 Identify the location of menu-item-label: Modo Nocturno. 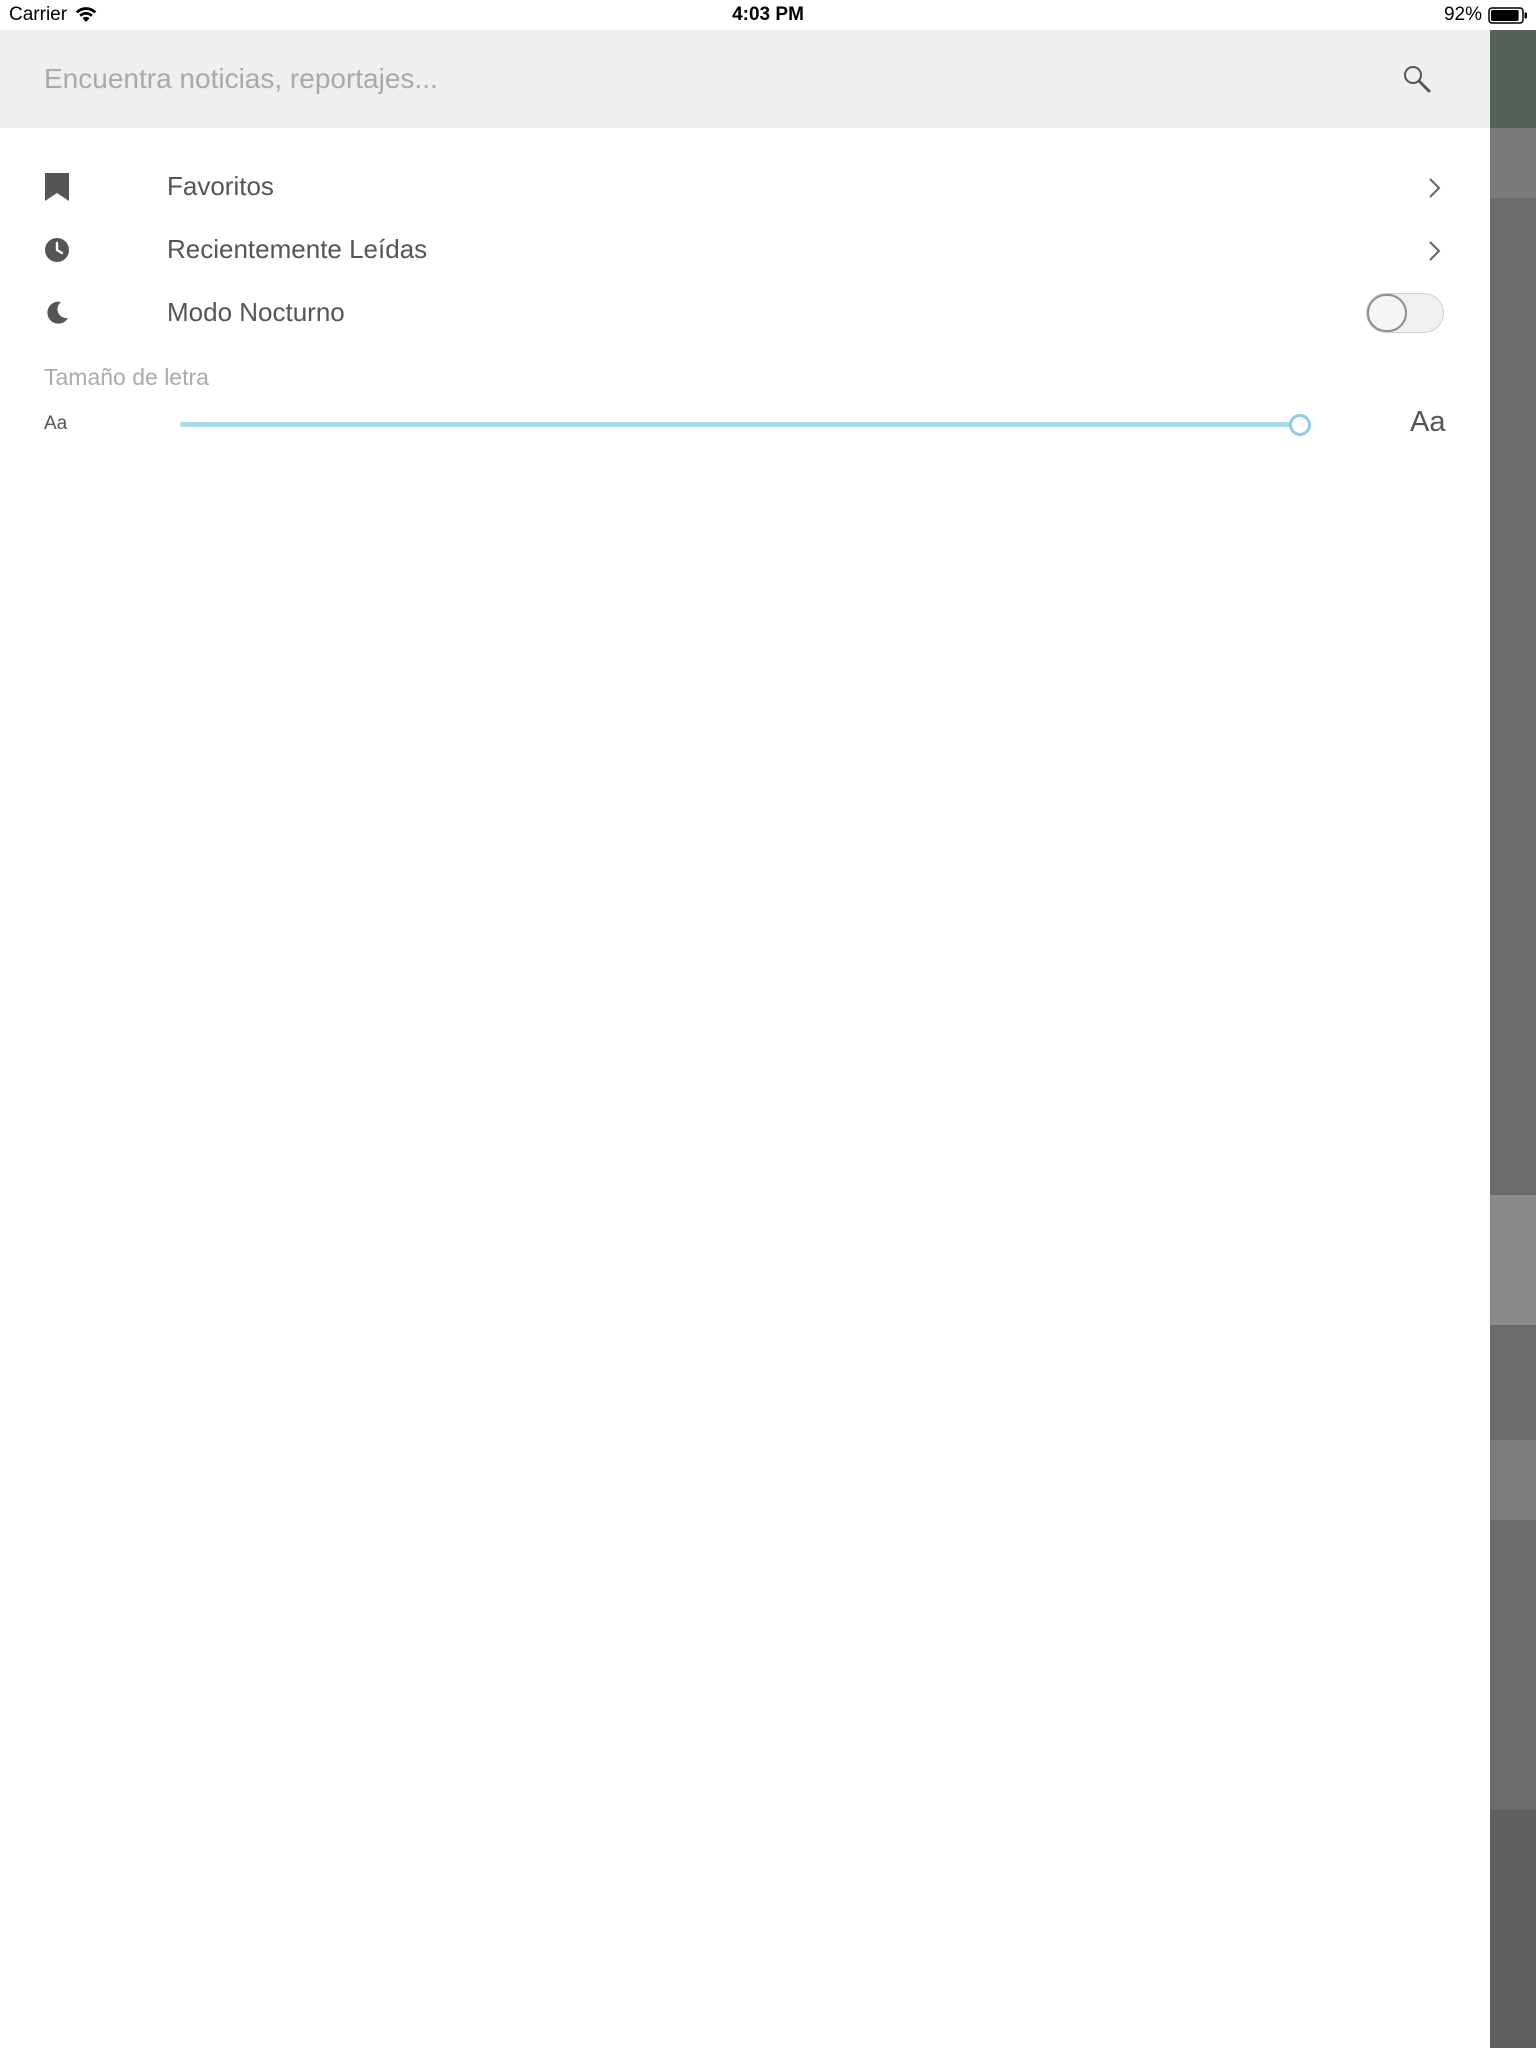
(256, 312).